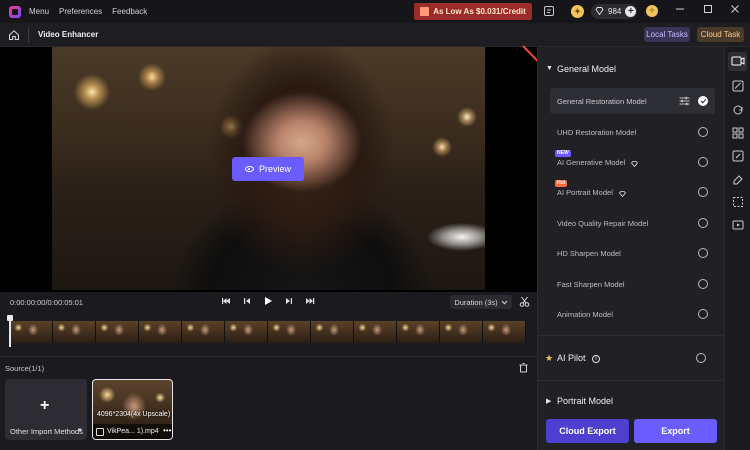 The height and width of the screenshot is (450, 750). What do you see at coordinates (39, 11) in the screenshot?
I see `menu-menu: Menu` at bounding box center [39, 11].